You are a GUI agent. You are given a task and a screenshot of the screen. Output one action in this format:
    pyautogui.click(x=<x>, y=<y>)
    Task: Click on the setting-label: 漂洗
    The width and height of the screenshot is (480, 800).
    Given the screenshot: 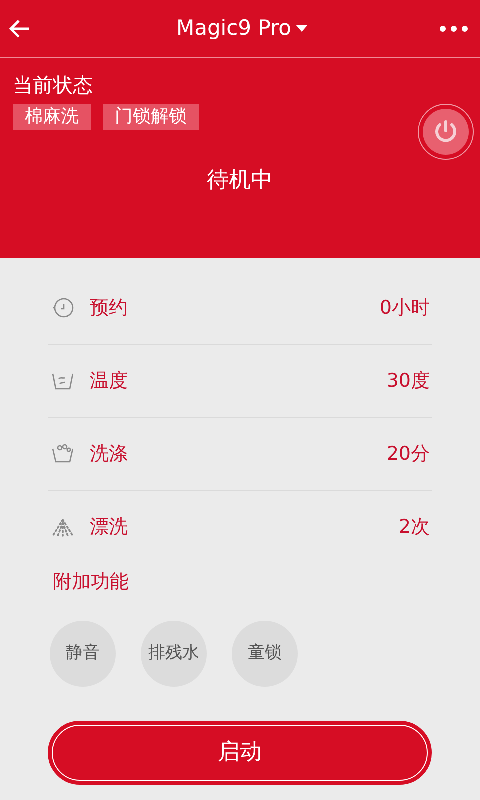 What is the action you would take?
    pyautogui.click(x=109, y=527)
    